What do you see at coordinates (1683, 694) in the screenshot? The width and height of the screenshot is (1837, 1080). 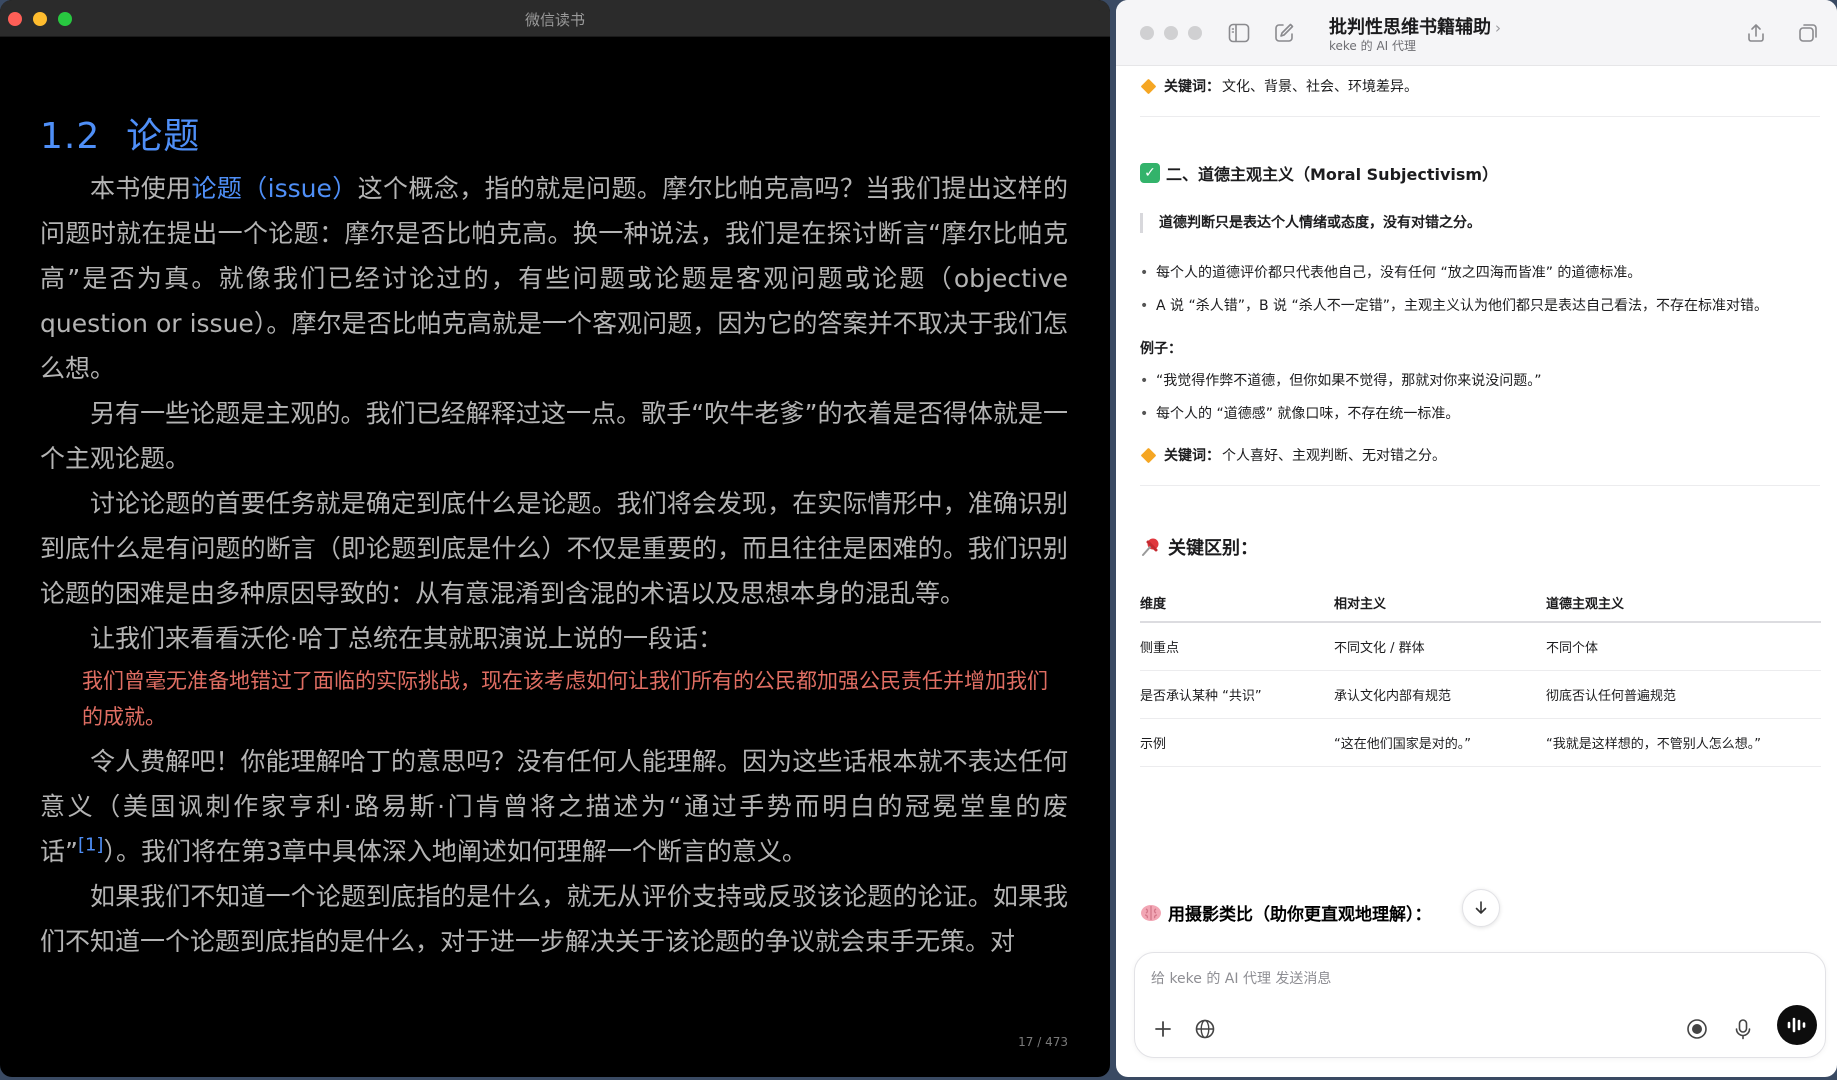 I see `table-cell: 彻底否认任何普遍规范` at bounding box center [1683, 694].